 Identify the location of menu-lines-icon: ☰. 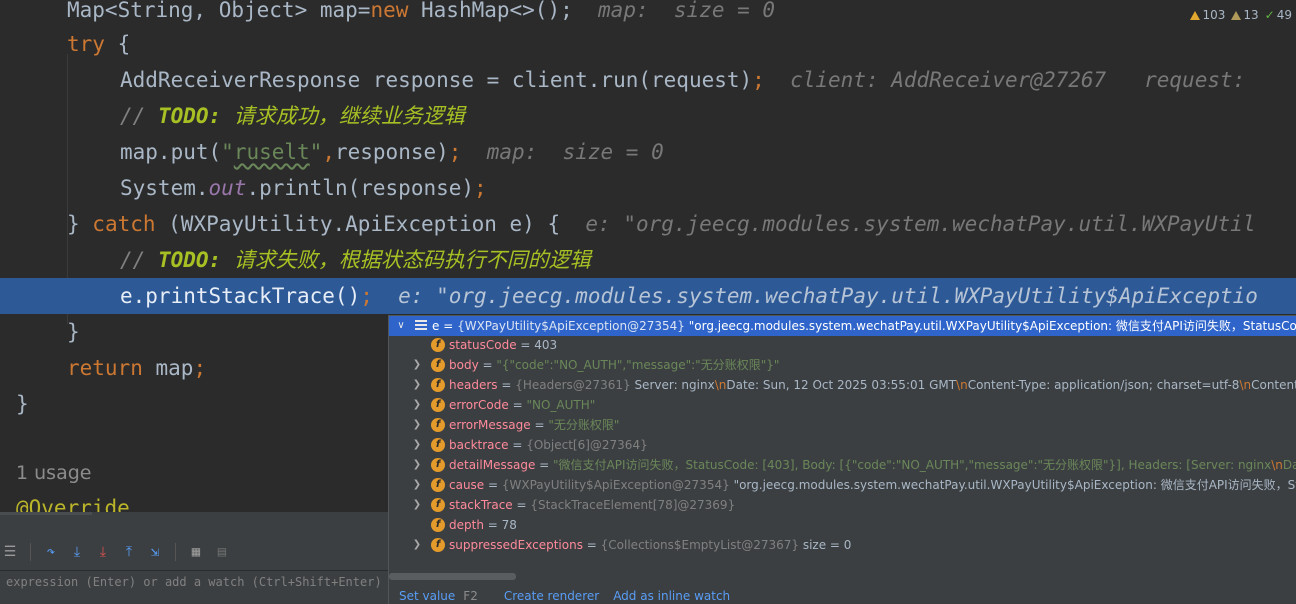
(10, 552).